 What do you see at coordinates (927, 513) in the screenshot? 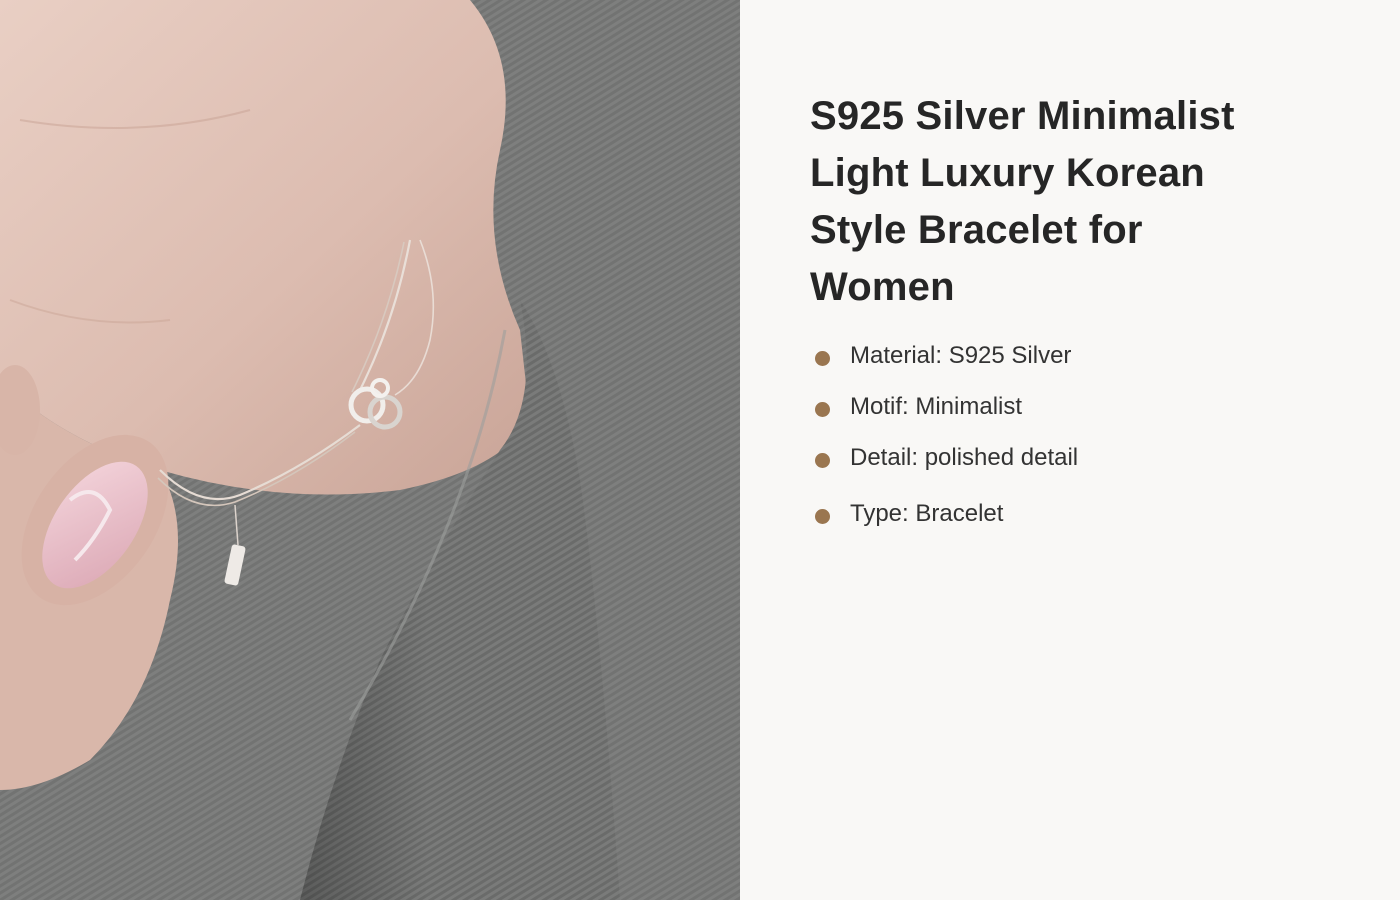
I see `feature-label: Type: Bracelet` at bounding box center [927, 513].